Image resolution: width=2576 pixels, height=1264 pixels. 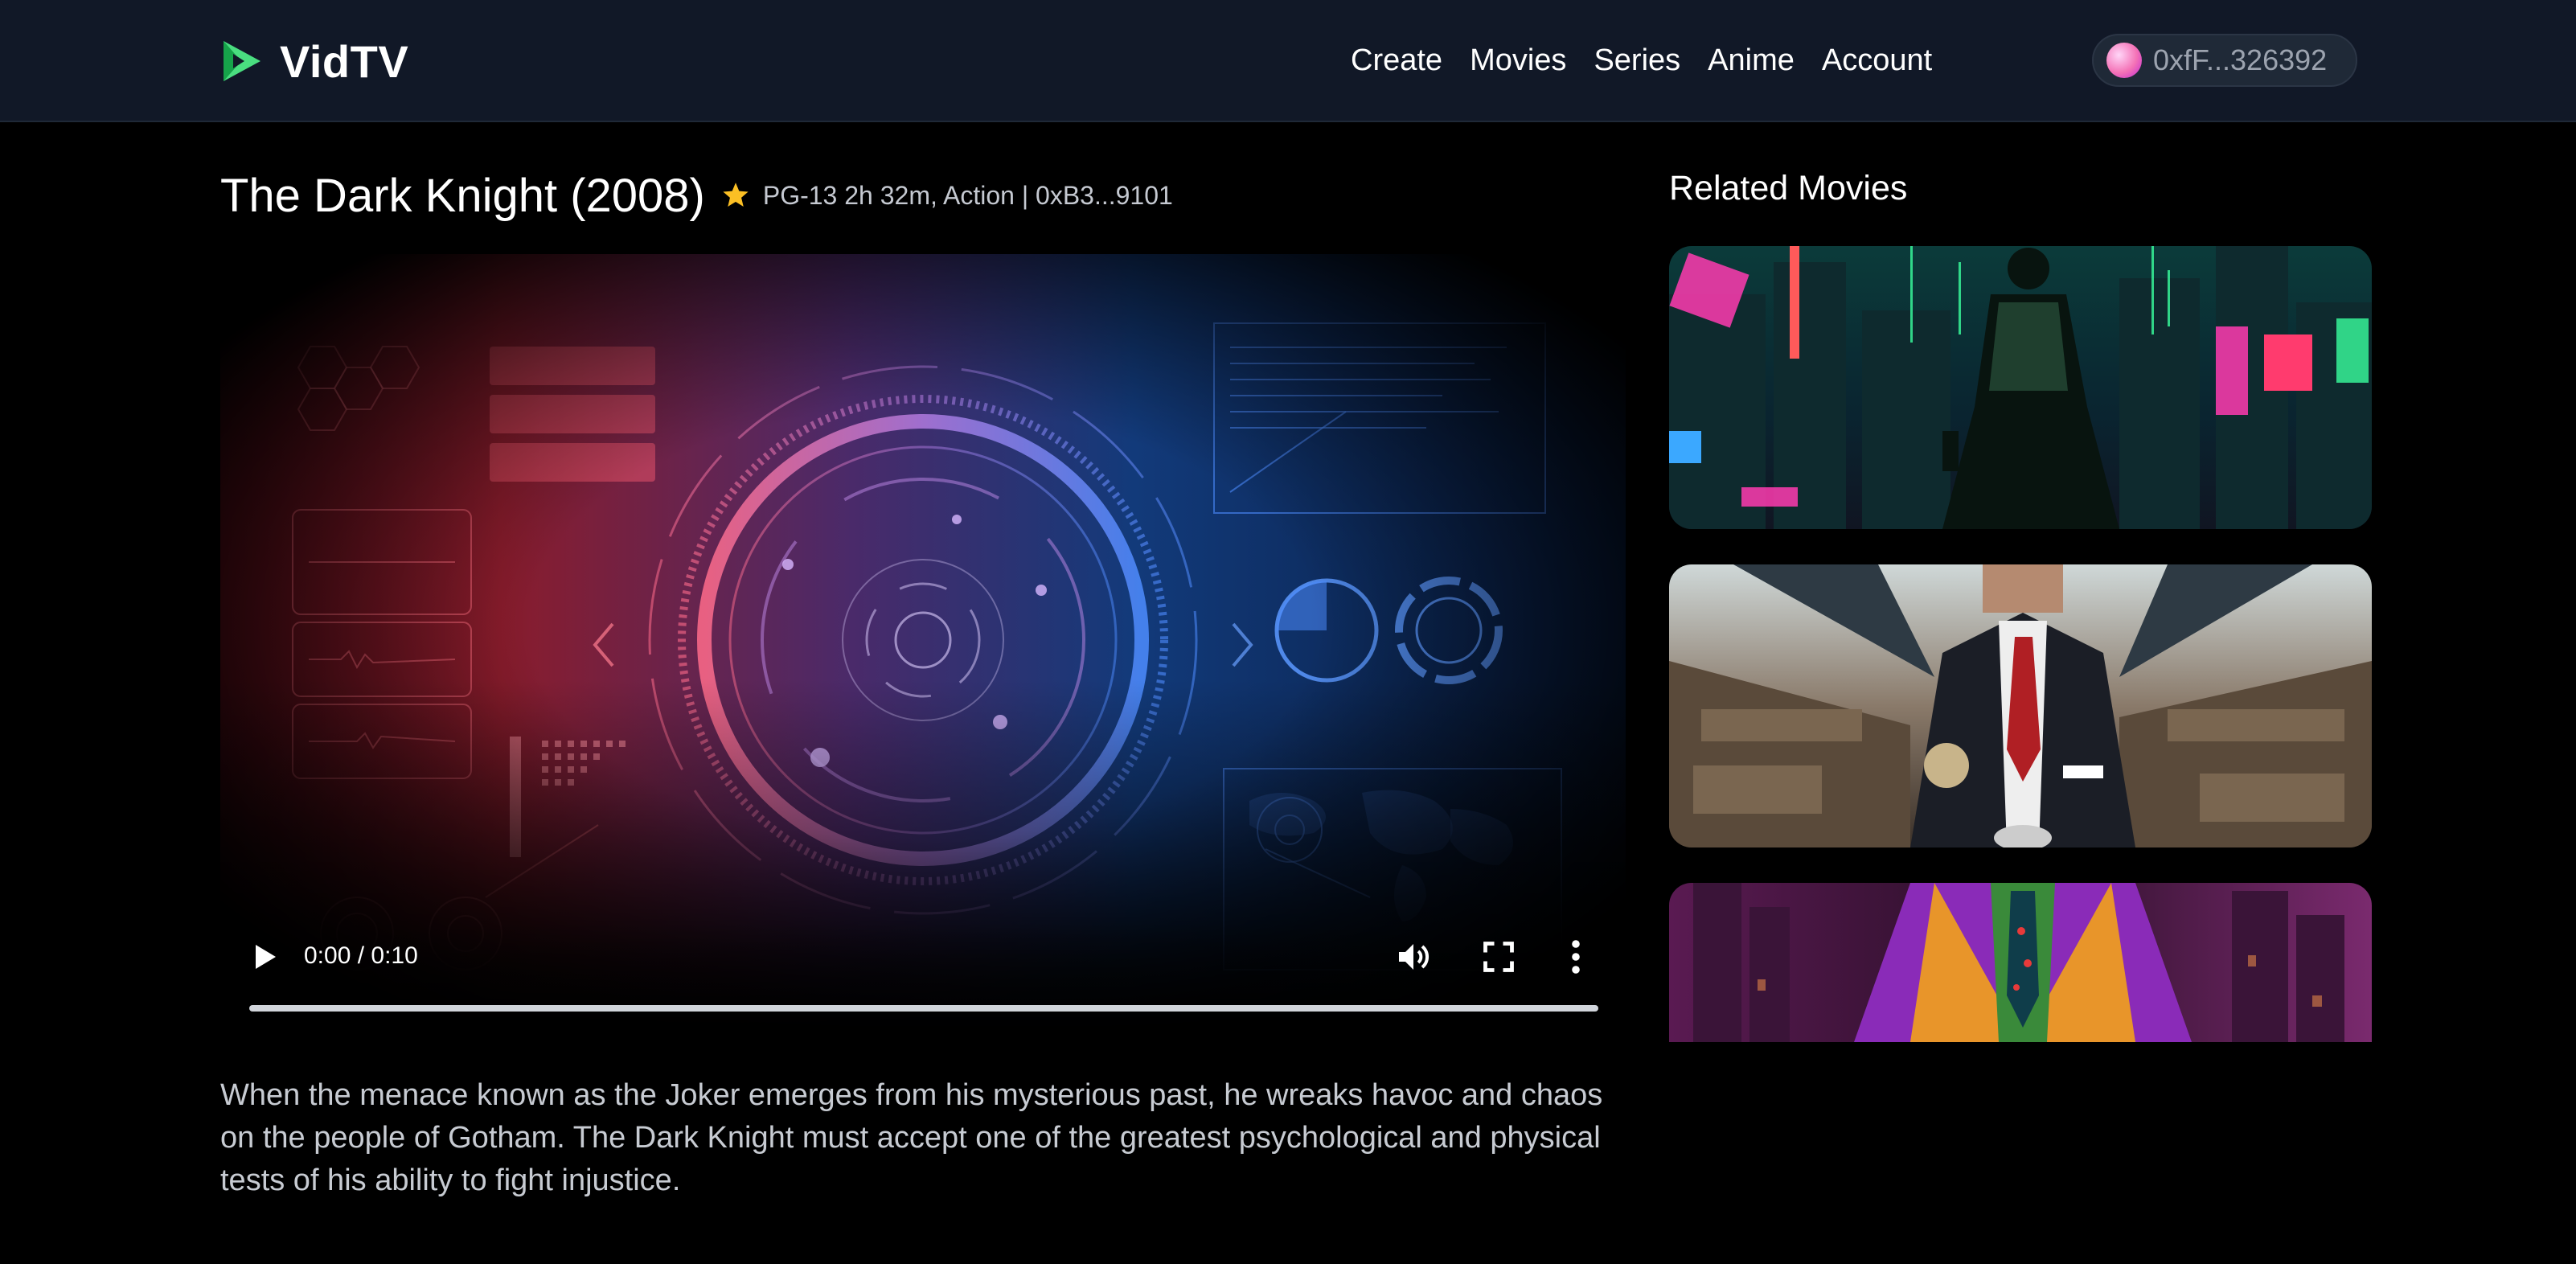 I want to click on star-icon, so click(x=736, y=195).